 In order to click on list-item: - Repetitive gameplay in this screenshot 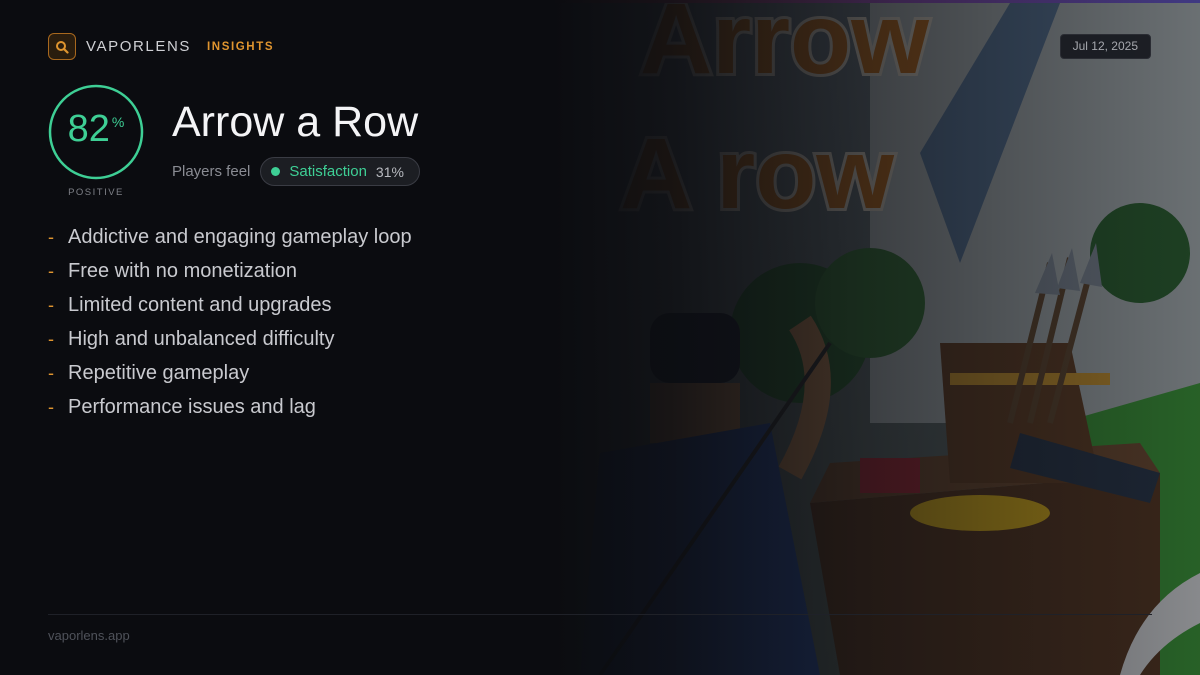, I will do `click(230, 373)`.